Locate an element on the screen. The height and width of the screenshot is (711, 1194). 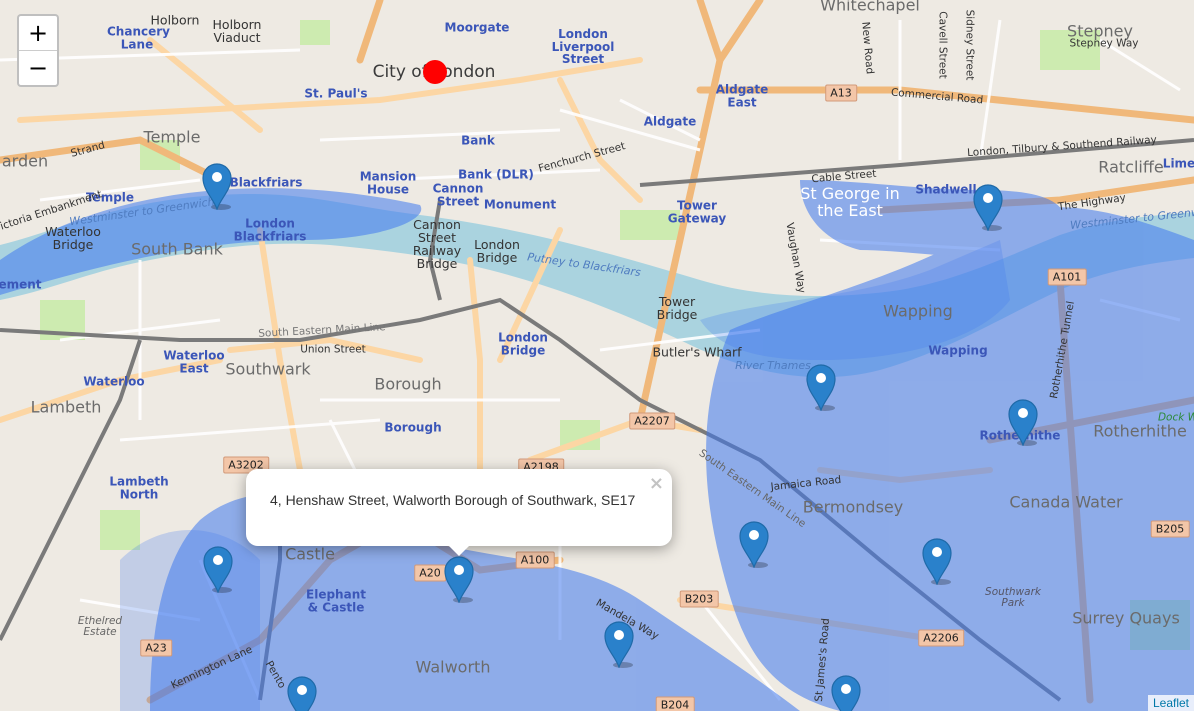
map-label-borough: Borough is located at coordinates (408, 384).